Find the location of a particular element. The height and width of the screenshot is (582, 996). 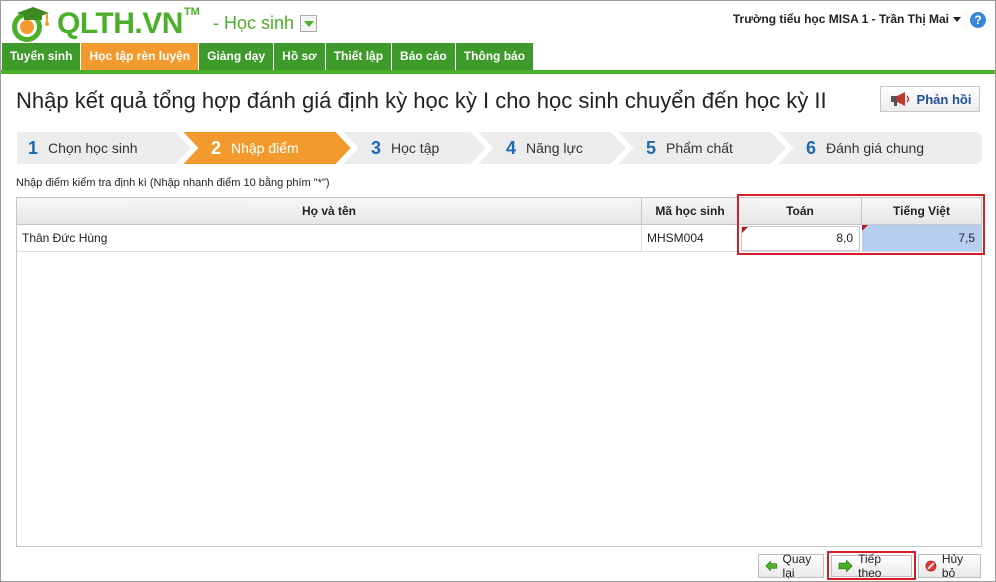

student-code-cell: MHSM004 is located at coordinates (690, 238).